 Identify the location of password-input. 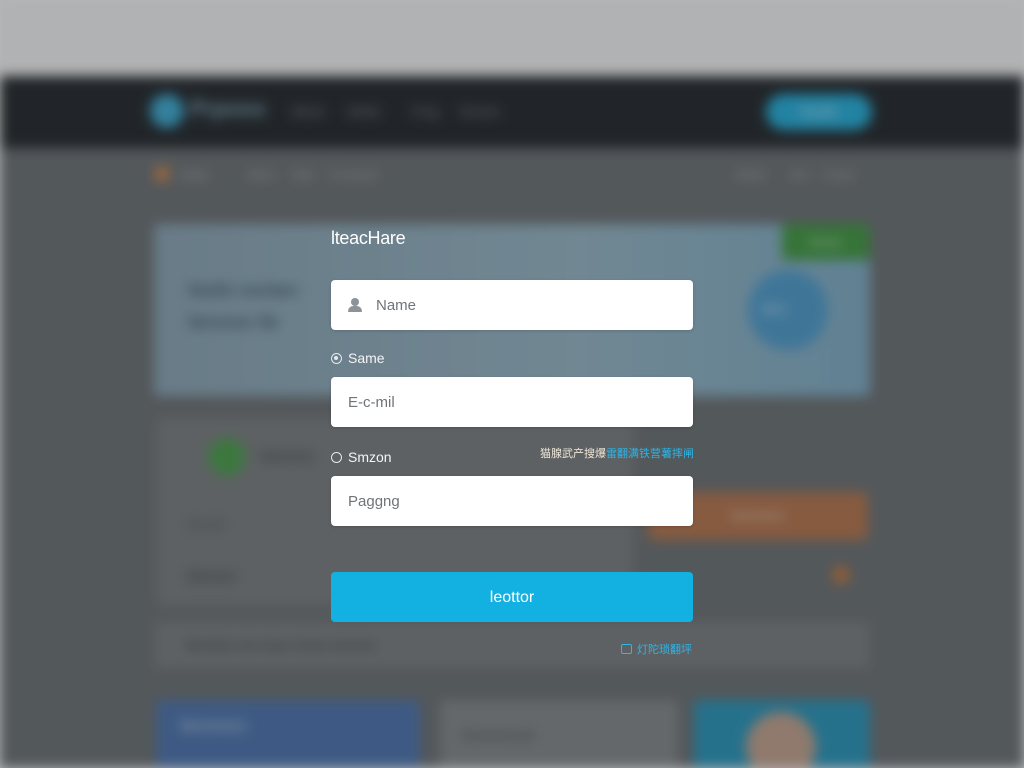
(498, 501).